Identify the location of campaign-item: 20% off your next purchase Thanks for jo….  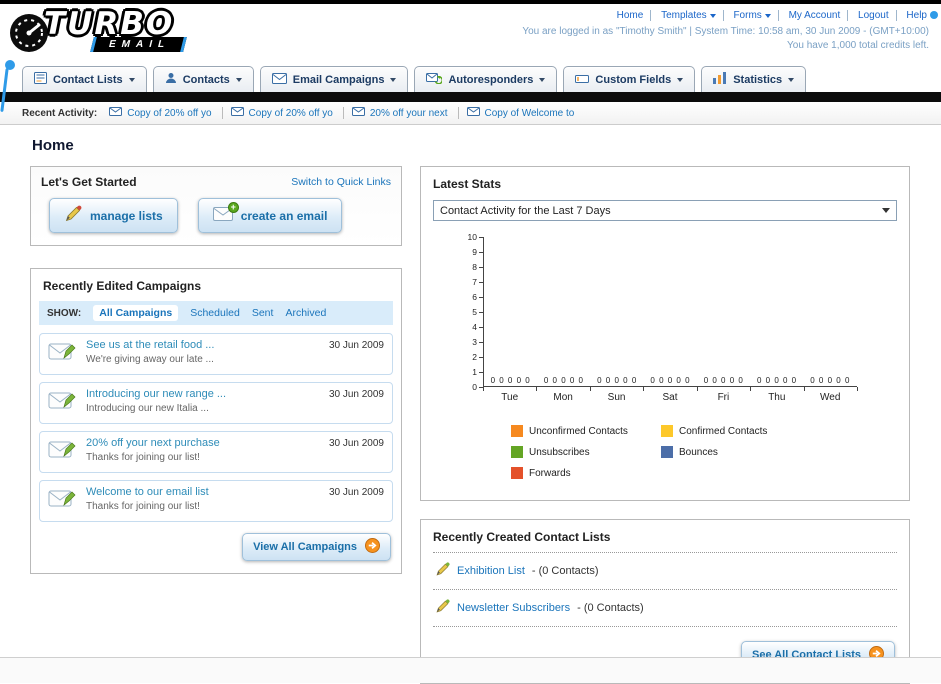
(216, 452).